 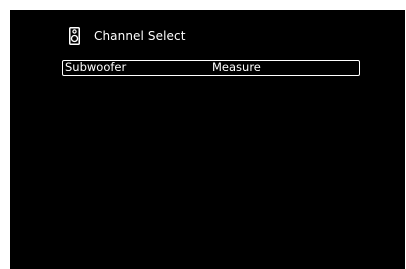 I want to click on menu-item-value: Measure, so click(x=236, y=67).